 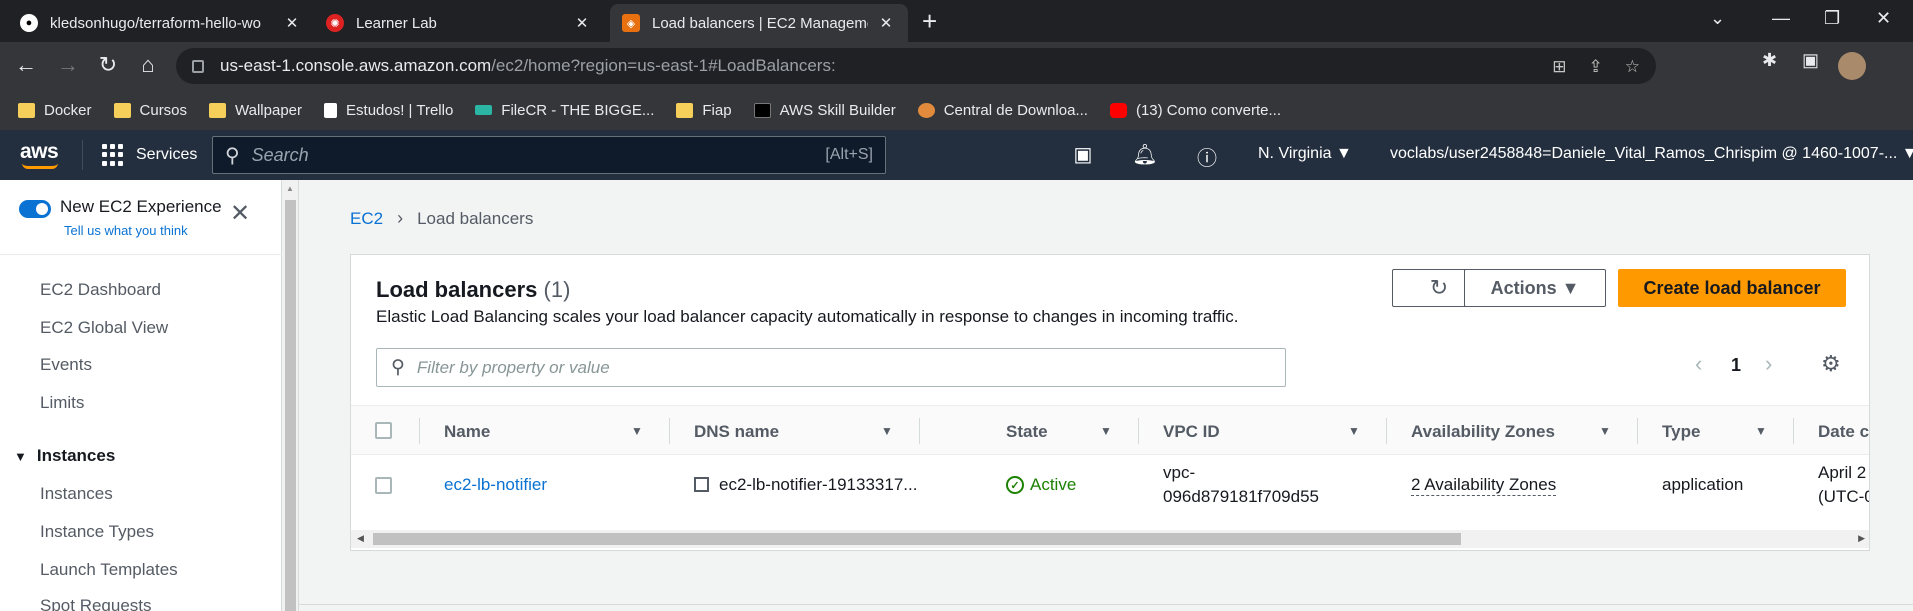 I want to click on folder-icon, so click(x=122, y=110).